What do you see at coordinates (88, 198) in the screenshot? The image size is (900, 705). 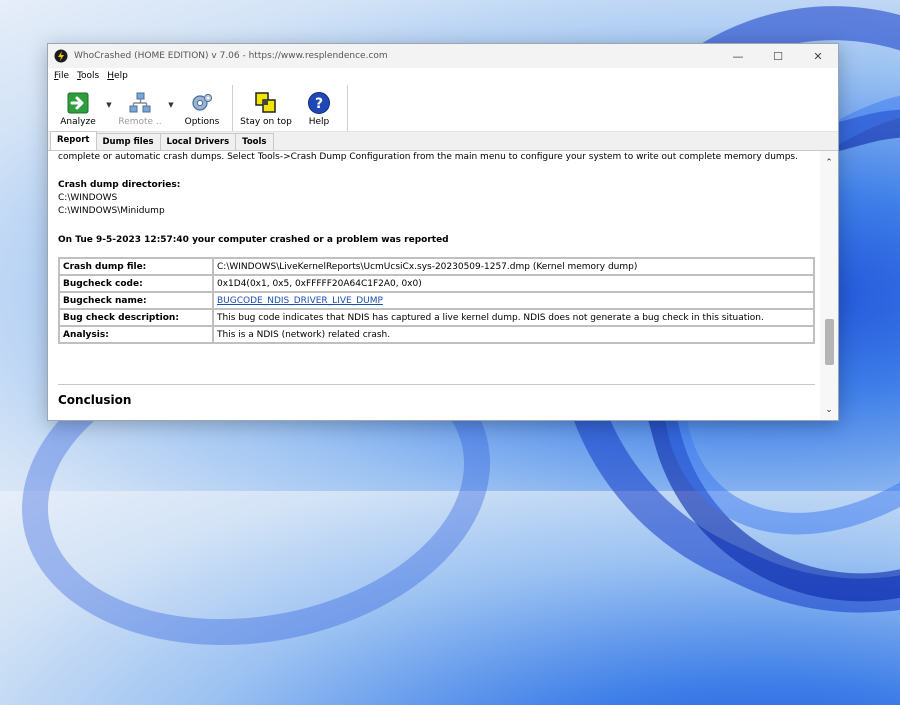 I see `dump-dir: C:\WINDOWS` at bounding box center [88, 198].